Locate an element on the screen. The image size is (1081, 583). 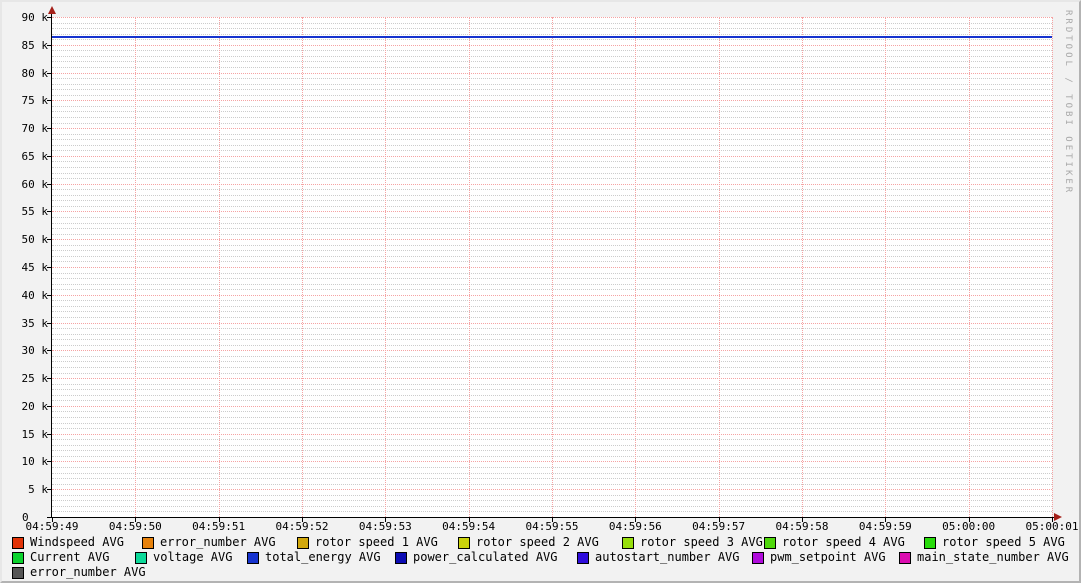
x-axis-label: 04:59:49 is located at coordinates (52, 526).